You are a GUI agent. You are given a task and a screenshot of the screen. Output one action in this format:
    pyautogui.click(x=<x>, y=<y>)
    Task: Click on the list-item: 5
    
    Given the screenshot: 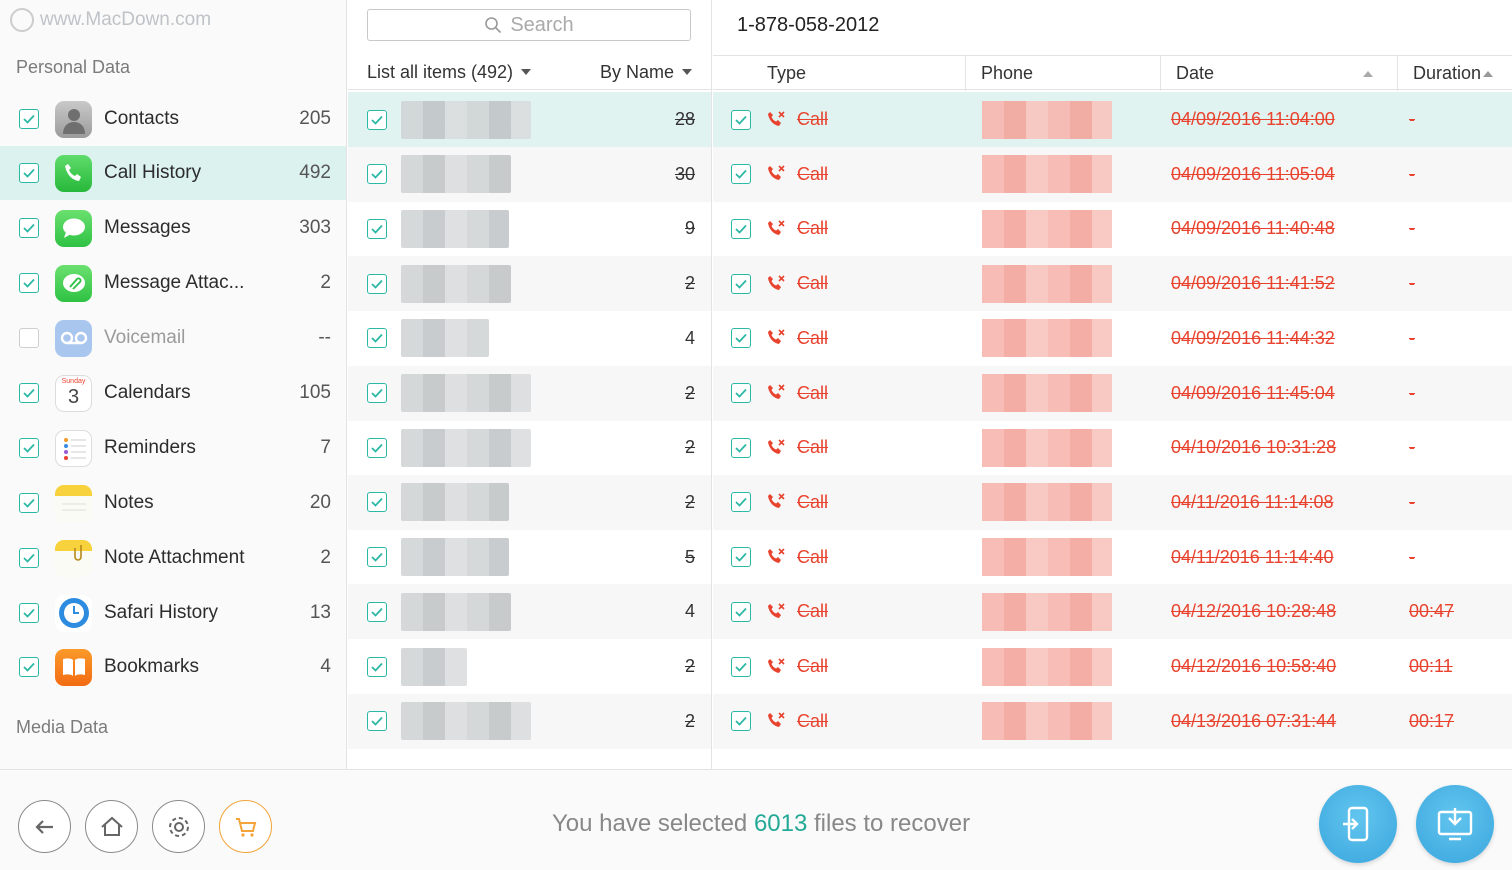 What is the action you would take?
    pyautogui.click(x=529, y=557)
    